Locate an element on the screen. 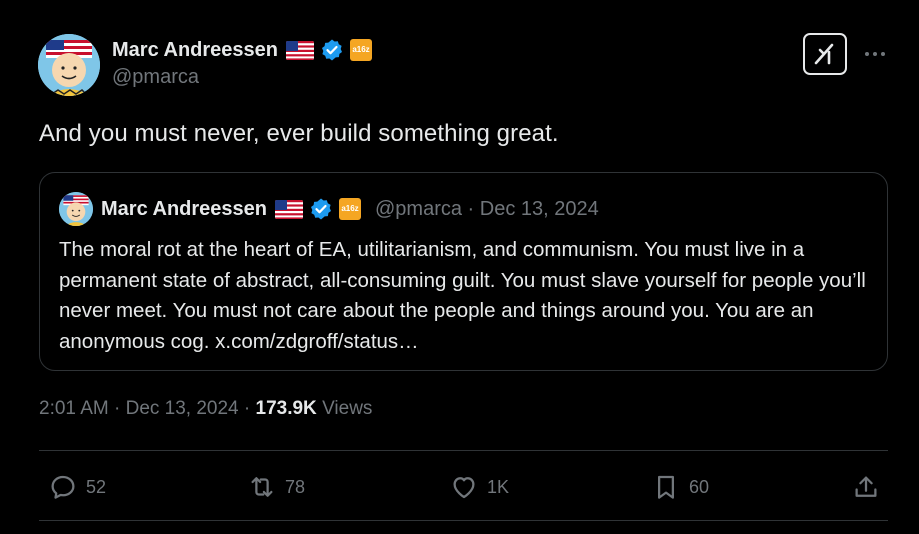 Image resolution: width=919 pixels, height=534 pixels. divider-bottom is located at coordinates (463, 520).